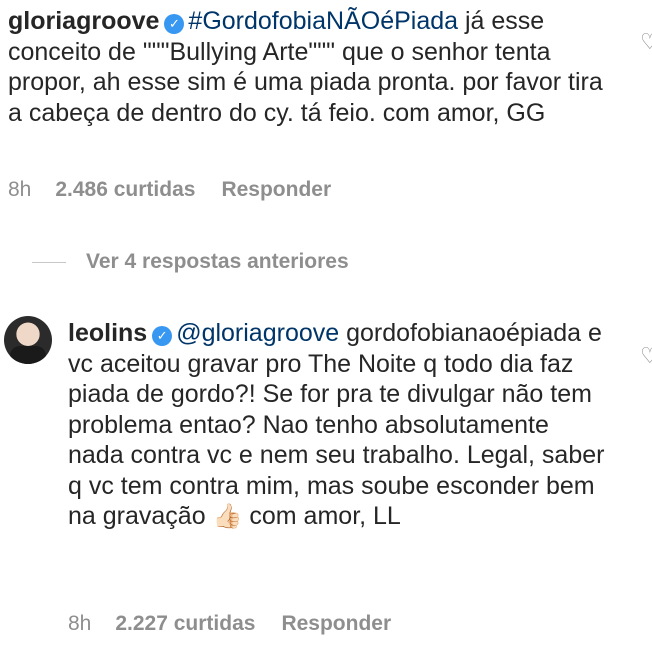  What do you see at coordinates (227, 516) in the screenshot?
I see `thumbs-up-emoji-icon: 👍🏻` at bounding box center [227, 516].